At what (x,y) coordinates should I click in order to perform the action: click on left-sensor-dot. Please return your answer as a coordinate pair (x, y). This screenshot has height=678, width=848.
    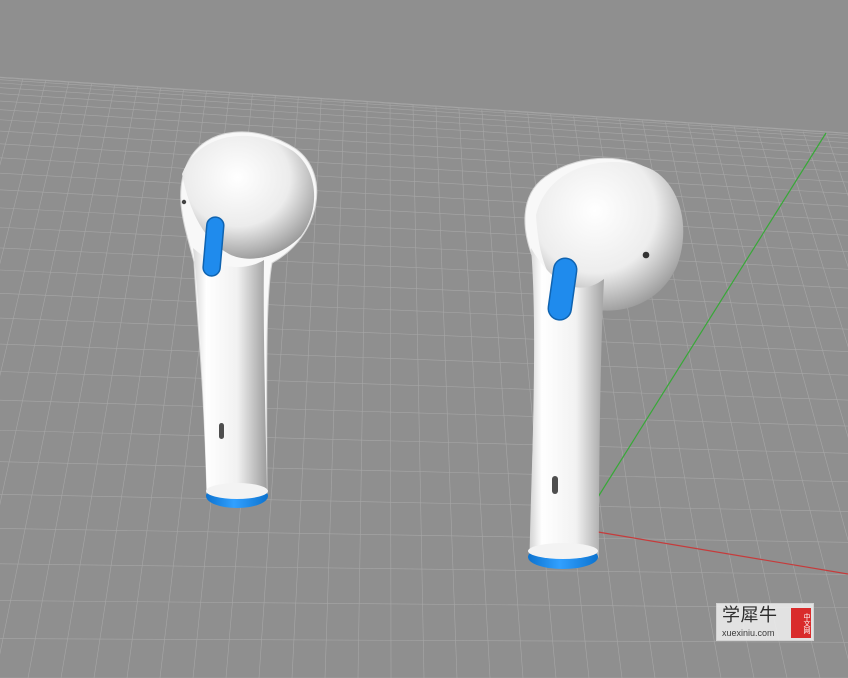
    Looking at the image, I should click on (184, 202).